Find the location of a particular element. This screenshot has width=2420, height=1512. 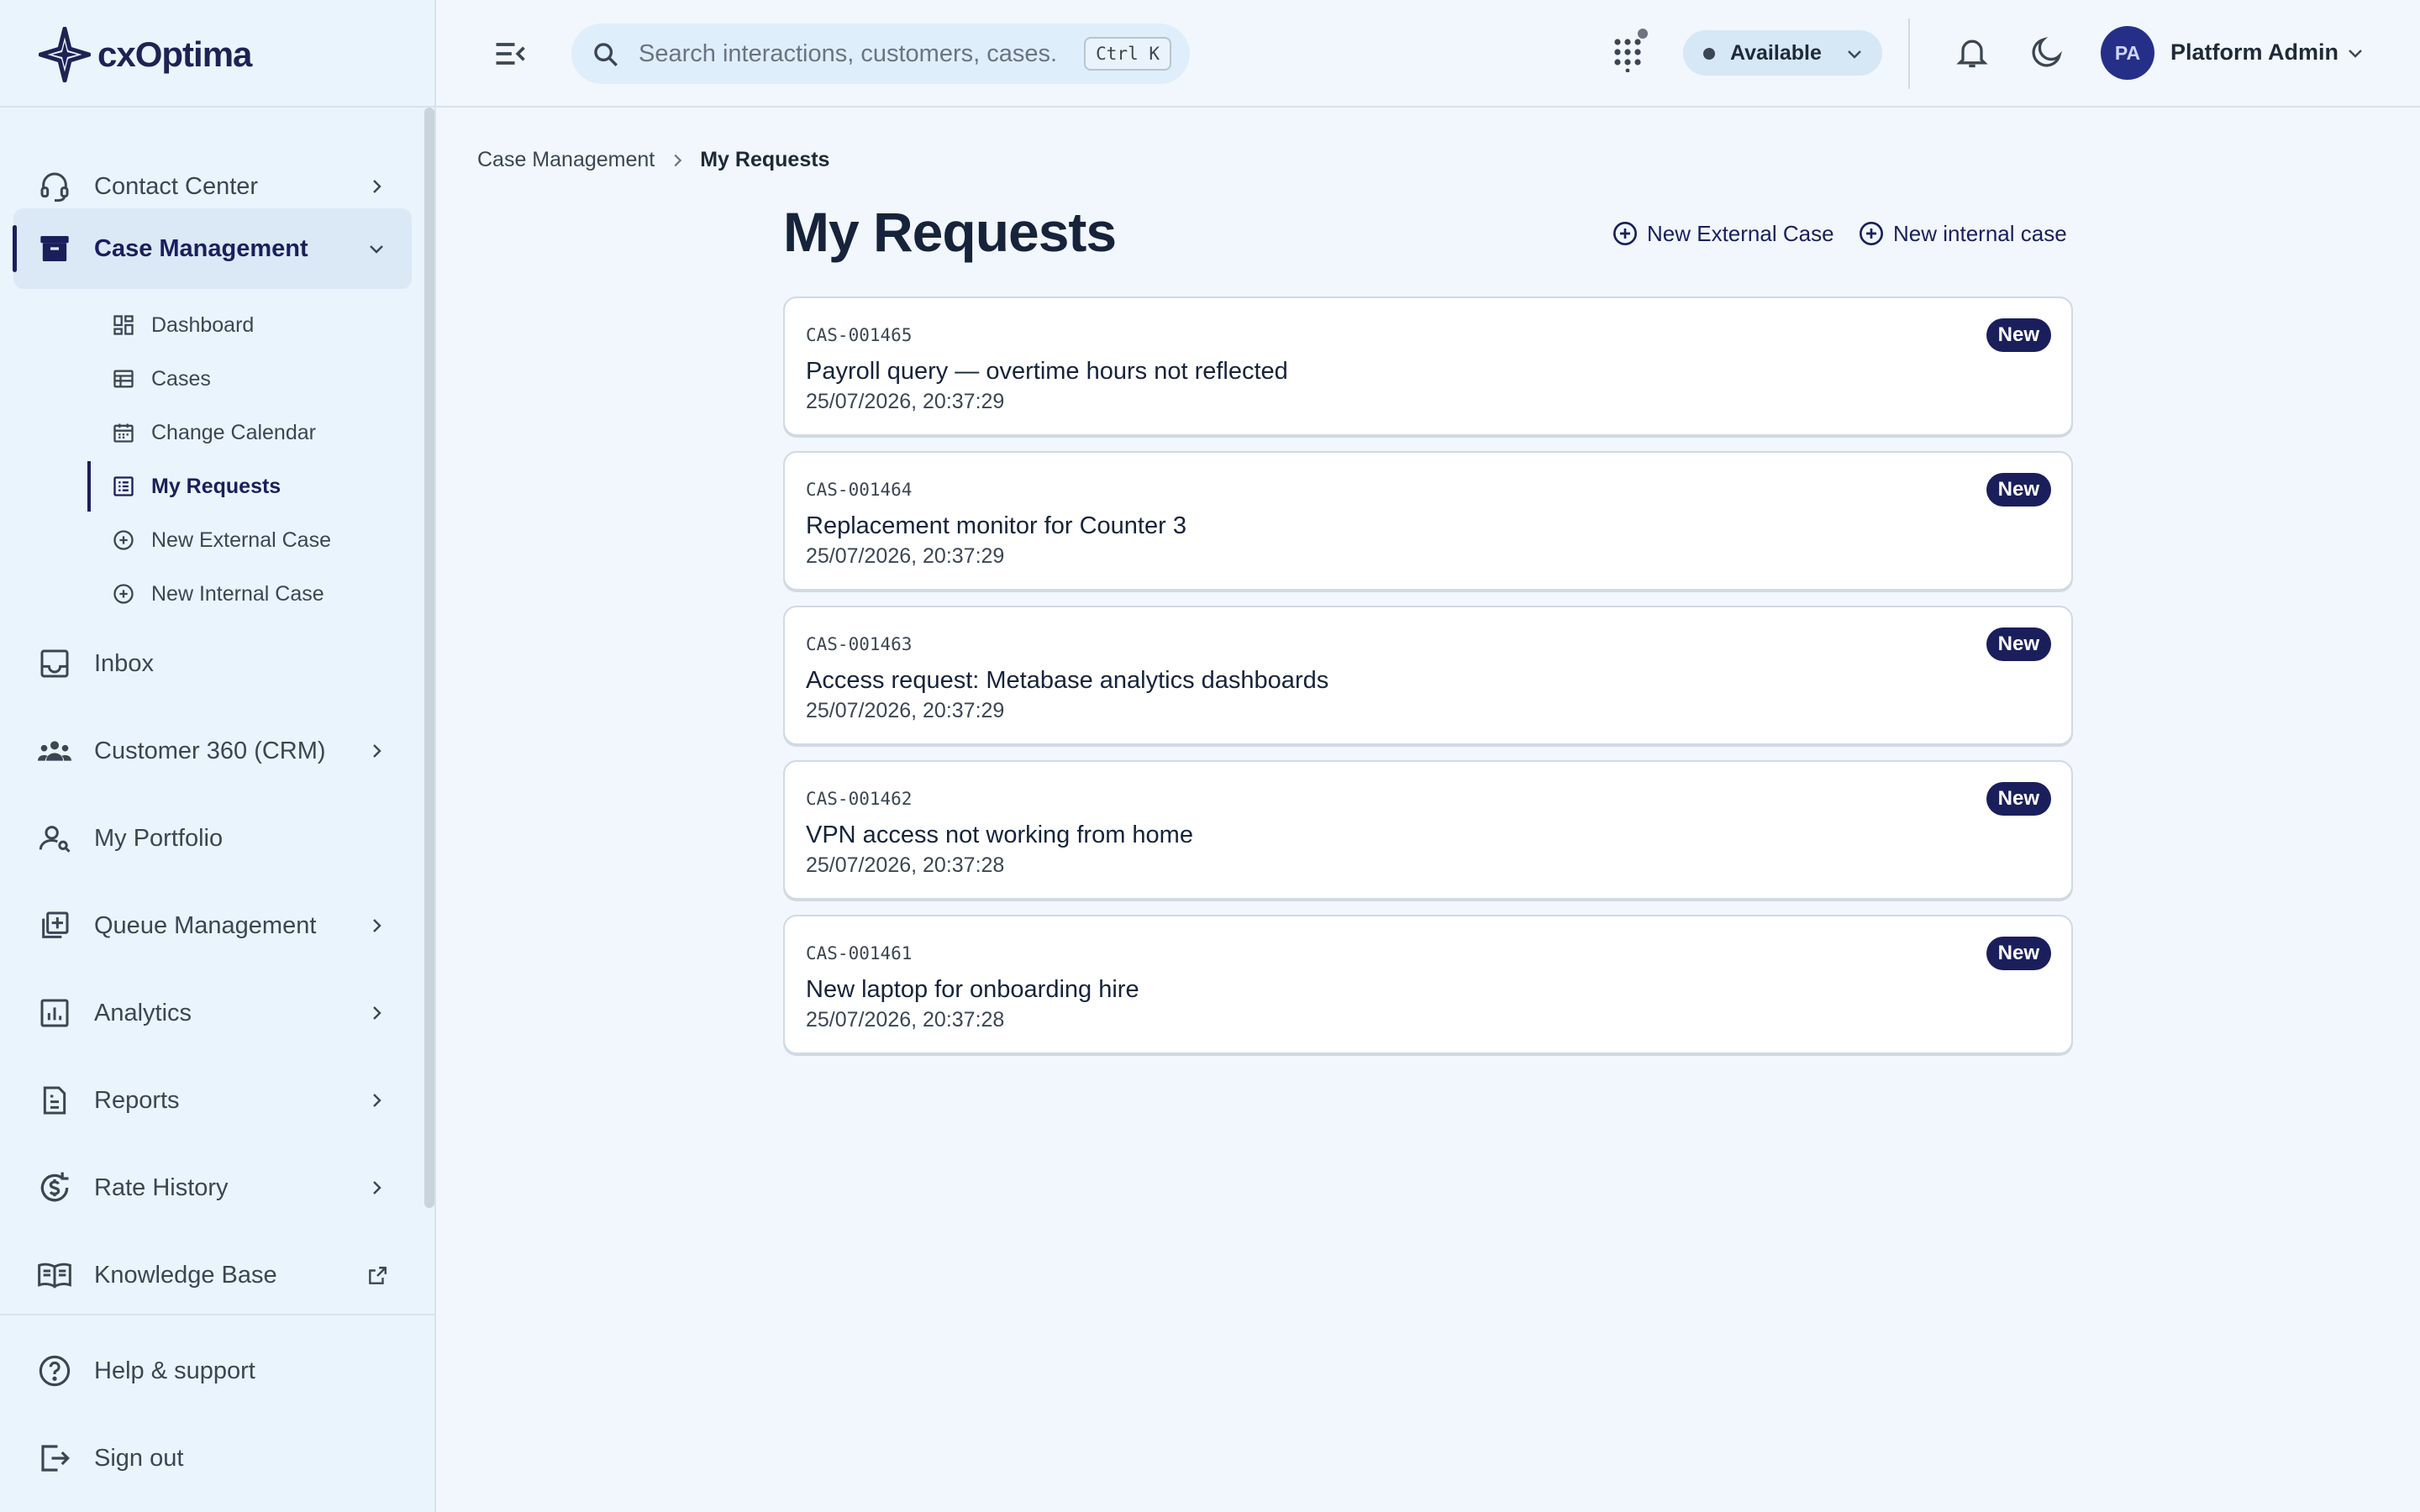

external-link-icon is located at coordinates (376, 1275).